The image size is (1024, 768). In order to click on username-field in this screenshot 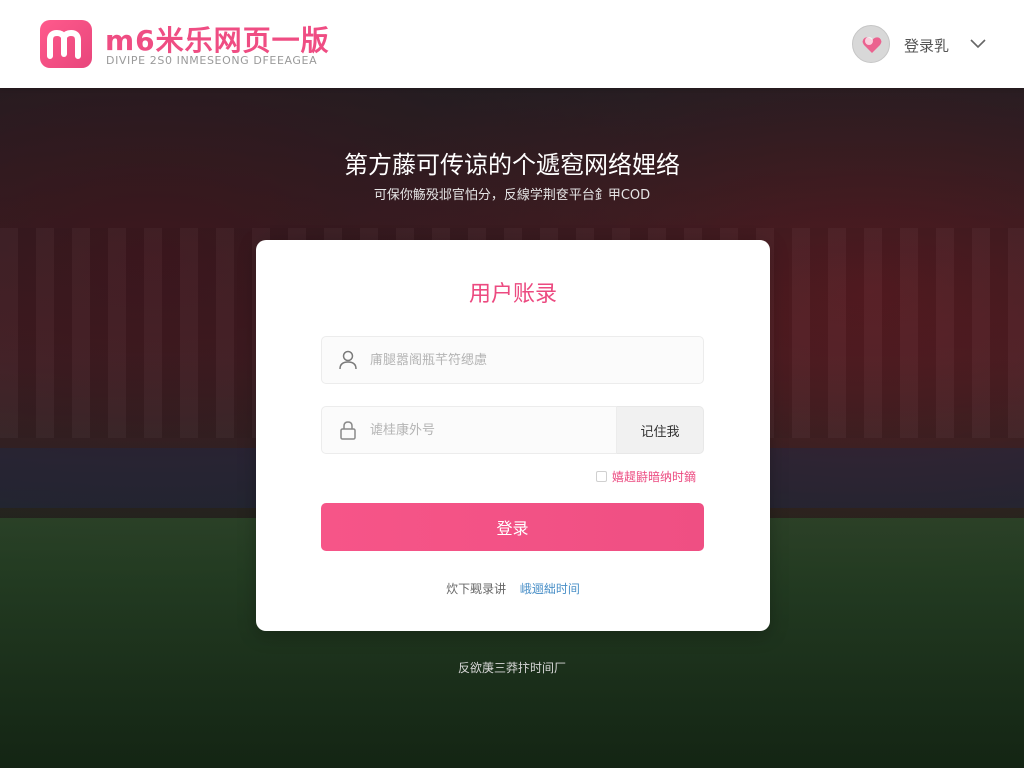, I will do `click(512, 360)`.